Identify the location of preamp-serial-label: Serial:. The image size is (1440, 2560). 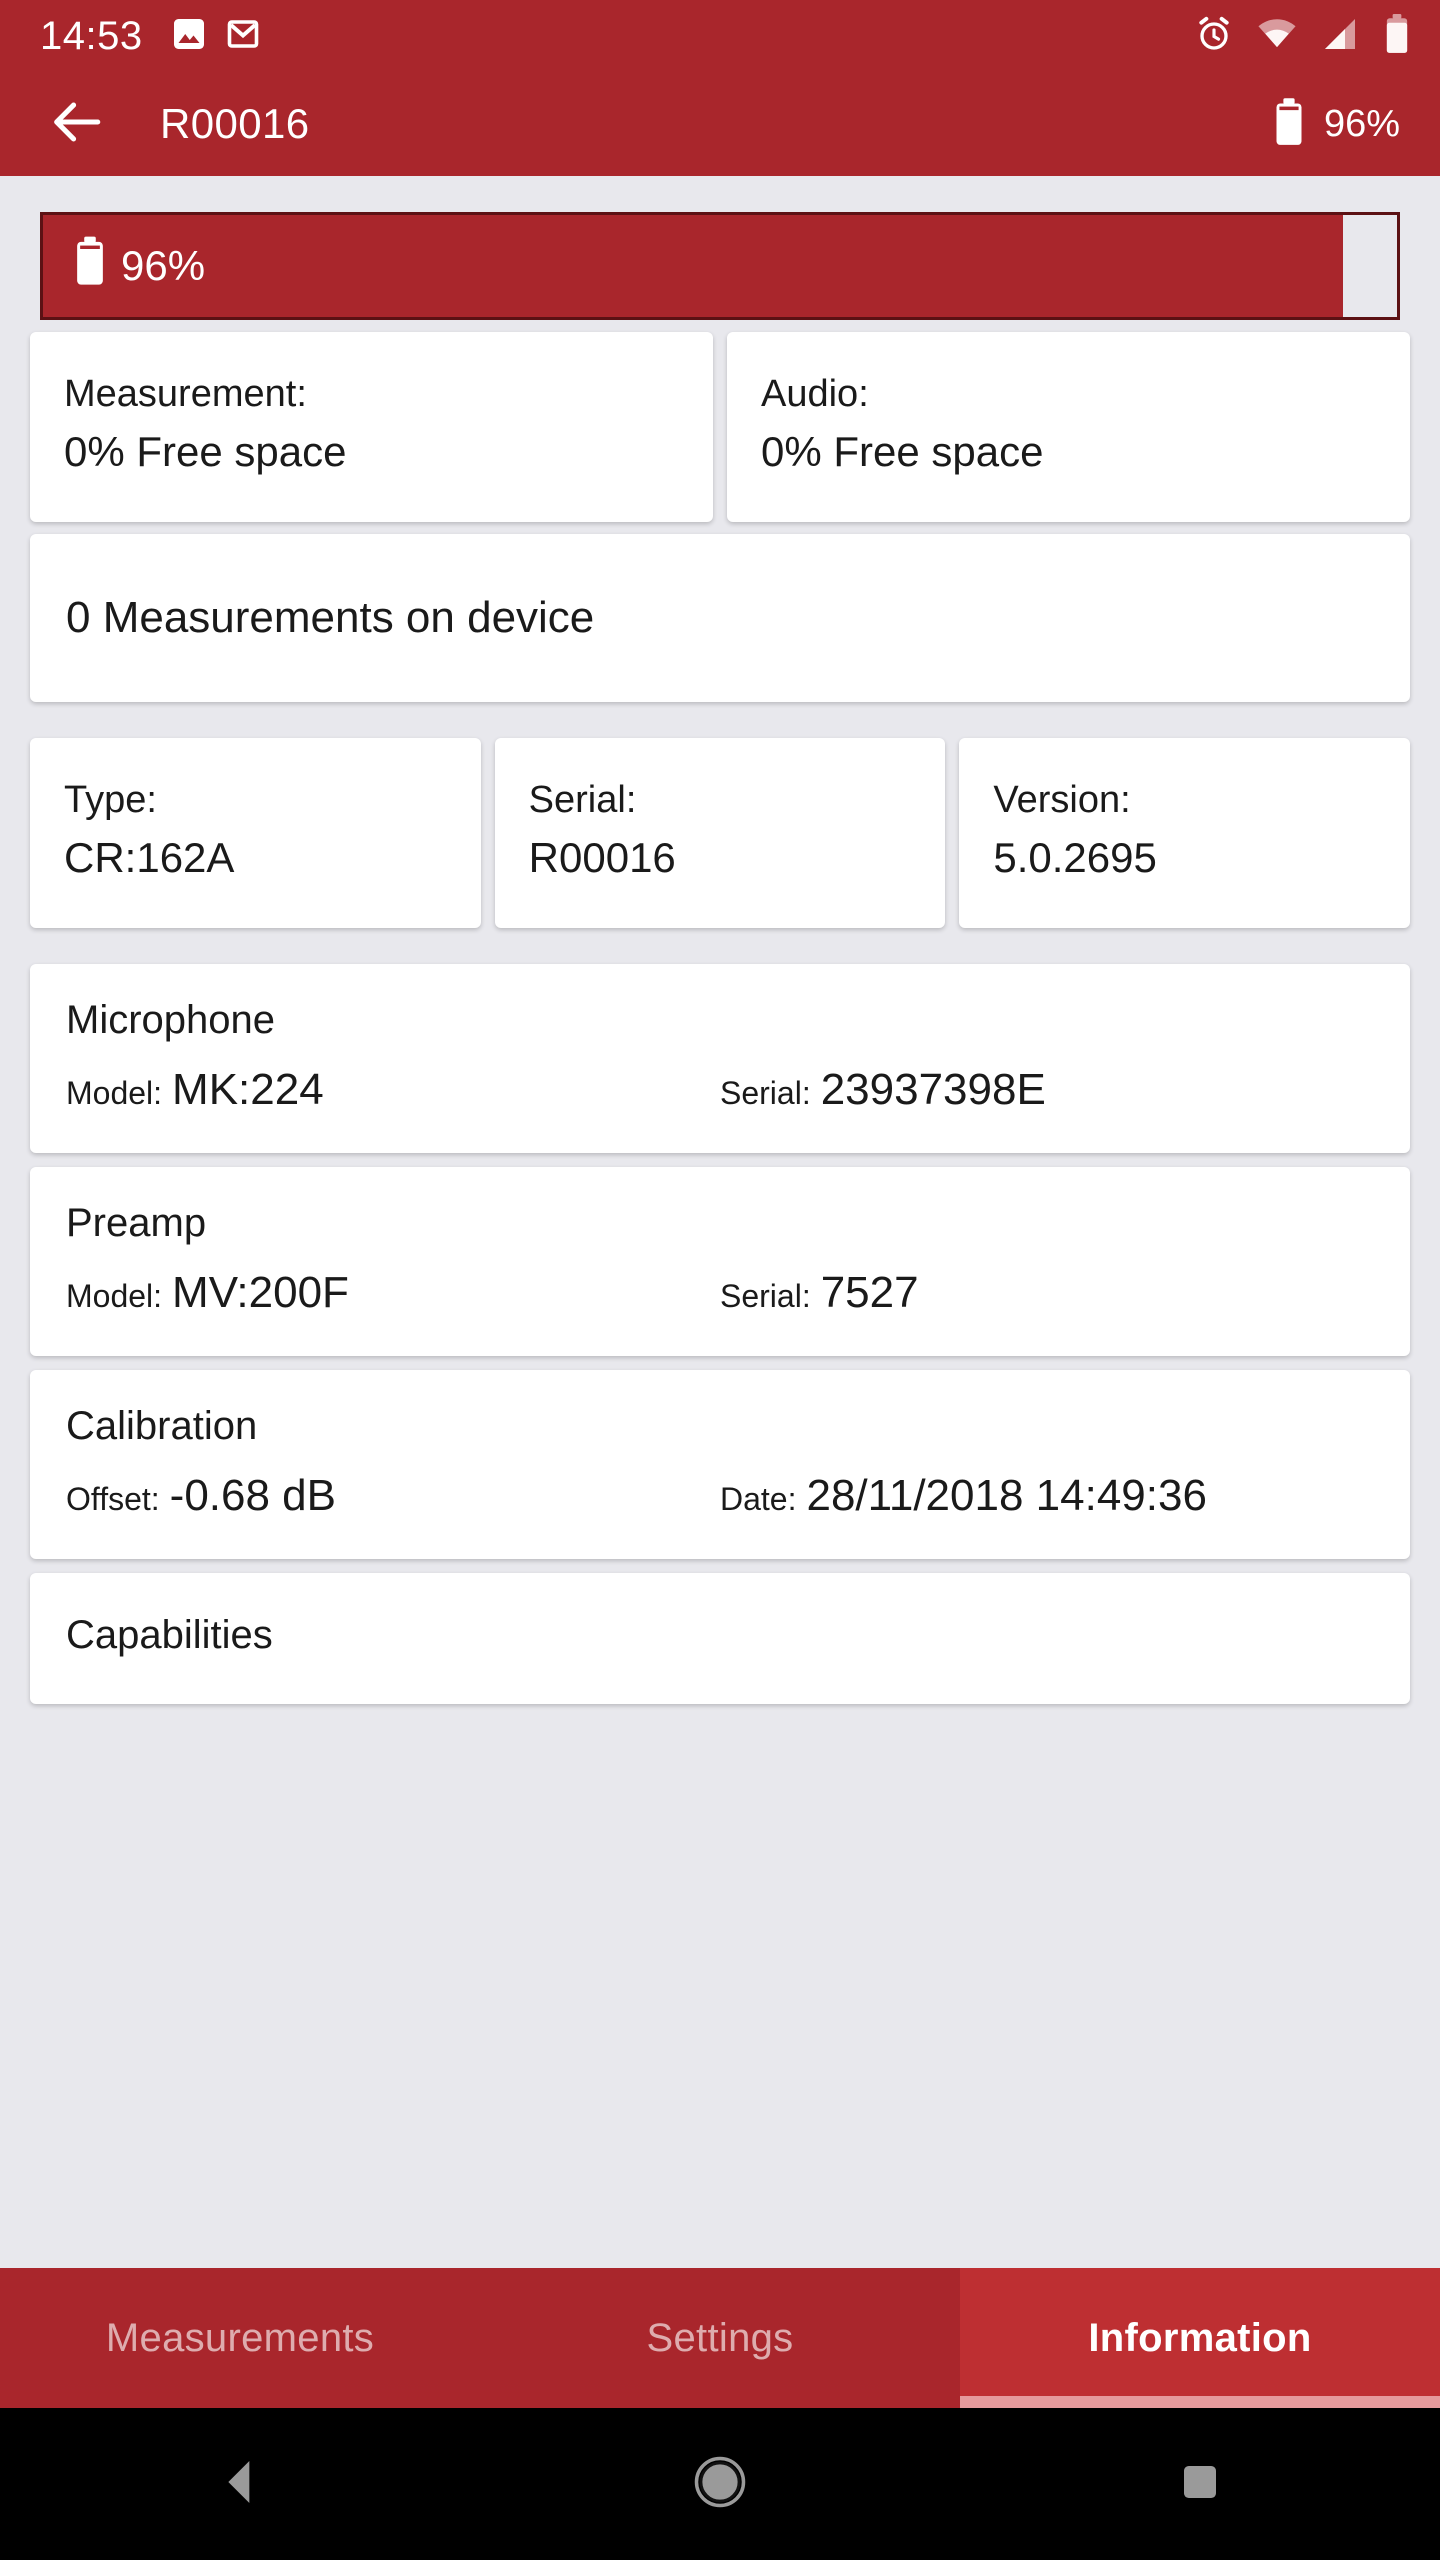
(765, 1296).